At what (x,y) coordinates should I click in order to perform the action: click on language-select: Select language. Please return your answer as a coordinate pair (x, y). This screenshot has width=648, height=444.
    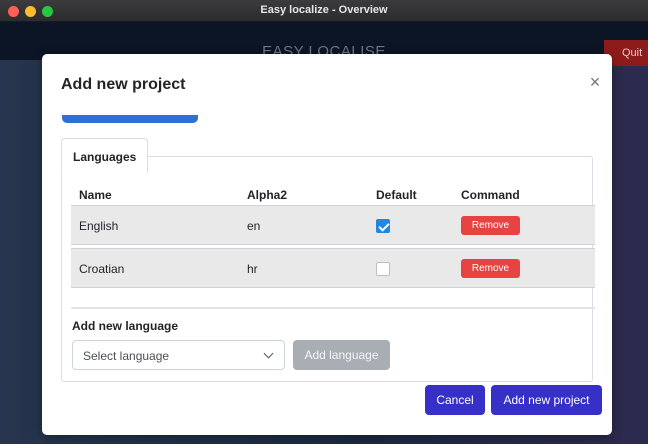
    Looking at the image, I should click on (178, 355).